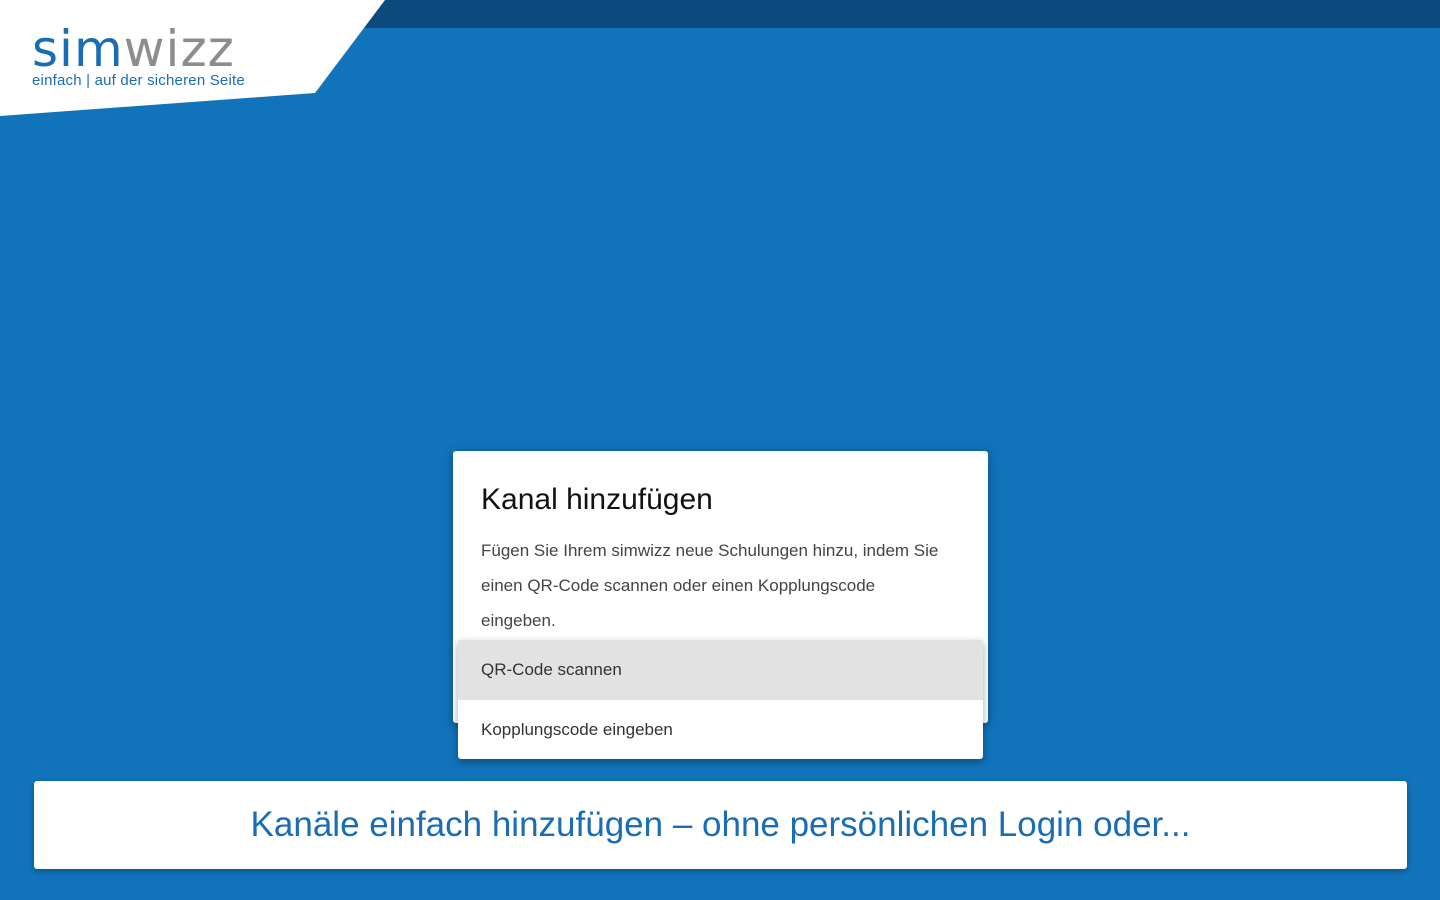 The height and width of the screenshot is (900, 1440). I want to click on menu-item-enter-pairing-code: Kopplungscode eingeben, so click(720, 729).